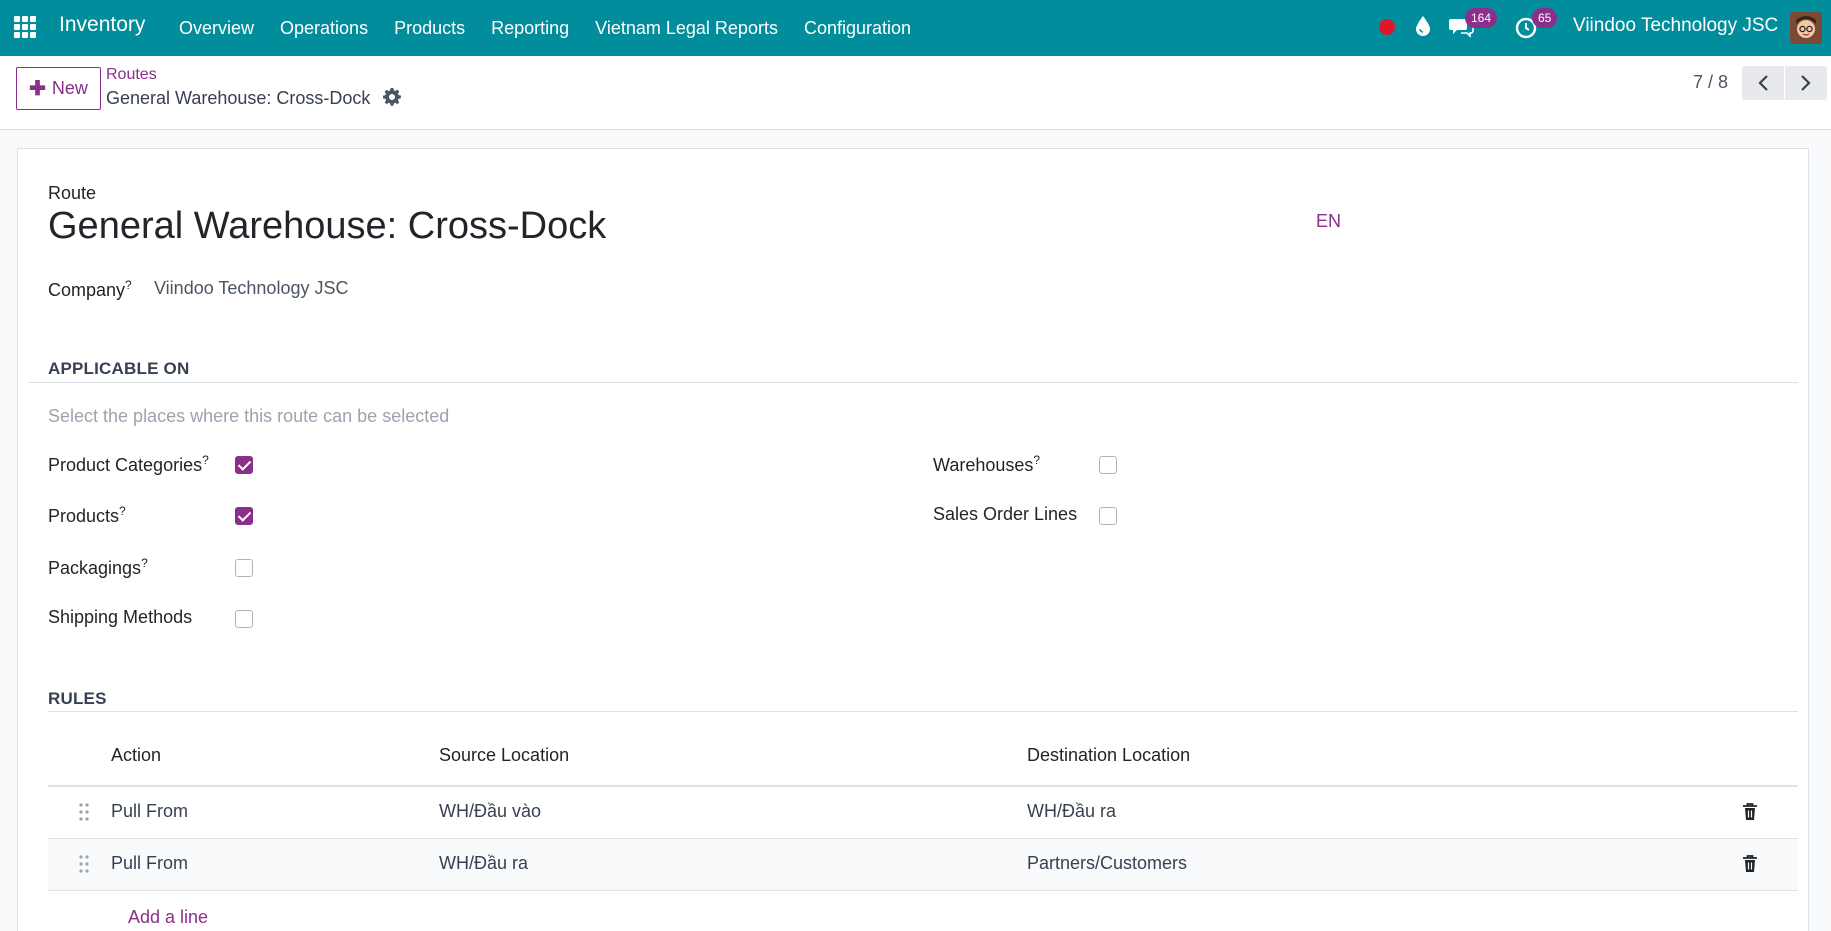 The height and width of the screenshot is (931, 1831). Describe the element at coordinates (87, 290) in the screenshot. I see `company-label-text: Company` at that location.